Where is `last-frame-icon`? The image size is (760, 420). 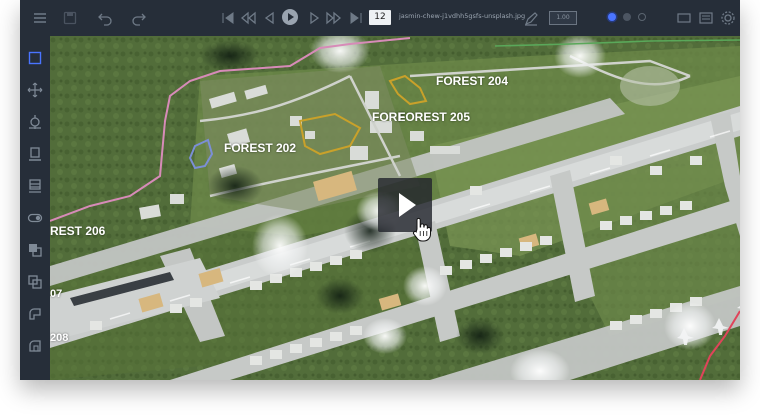
last-frame-icon is located at coordinates (355, 18).